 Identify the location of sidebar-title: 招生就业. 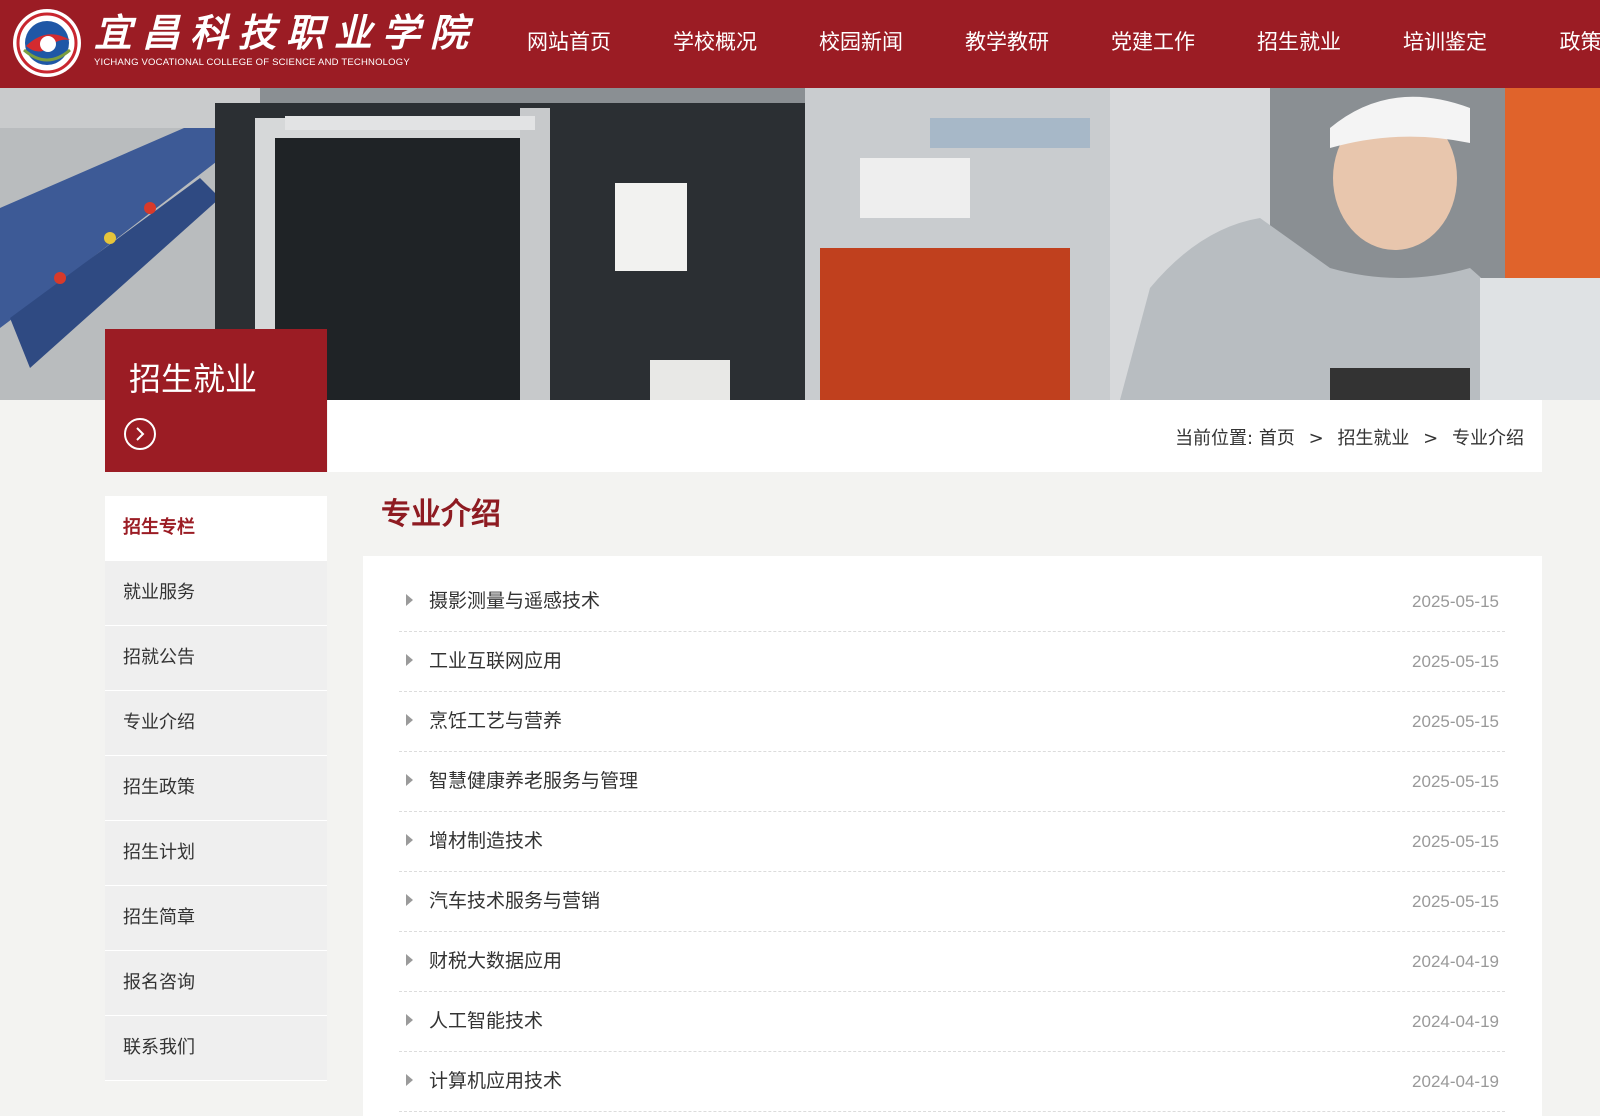
(193, 379).